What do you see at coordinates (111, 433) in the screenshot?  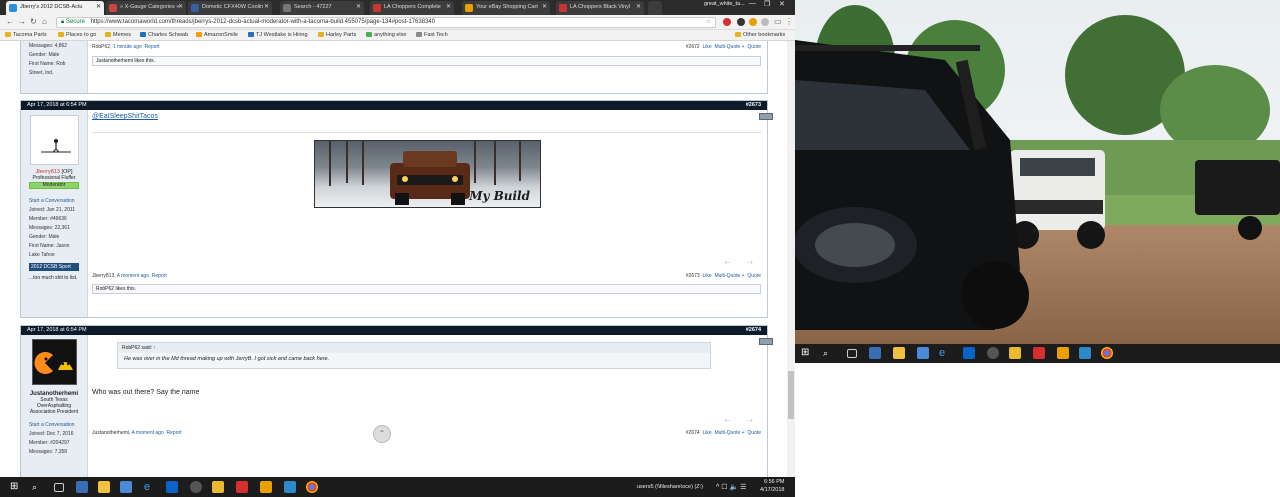 I see `post-author: Justanotherhemi,` at bounding box center [111, 433].